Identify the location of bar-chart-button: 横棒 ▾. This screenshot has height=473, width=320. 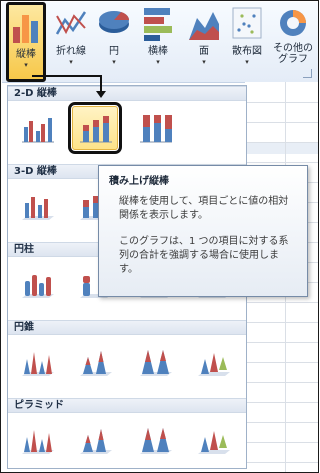
(158, 42).